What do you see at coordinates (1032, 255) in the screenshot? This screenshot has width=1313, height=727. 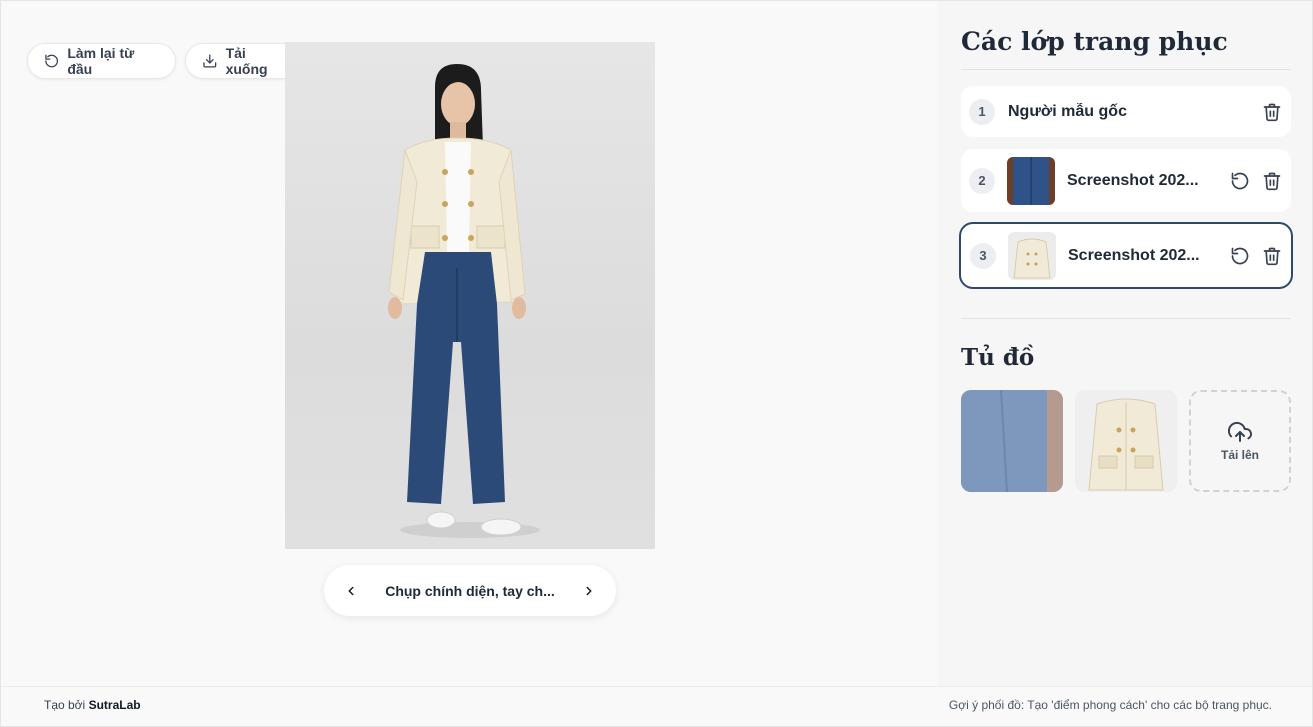 I see `jacket-thumbnail` at bounding box center [1032, 255].